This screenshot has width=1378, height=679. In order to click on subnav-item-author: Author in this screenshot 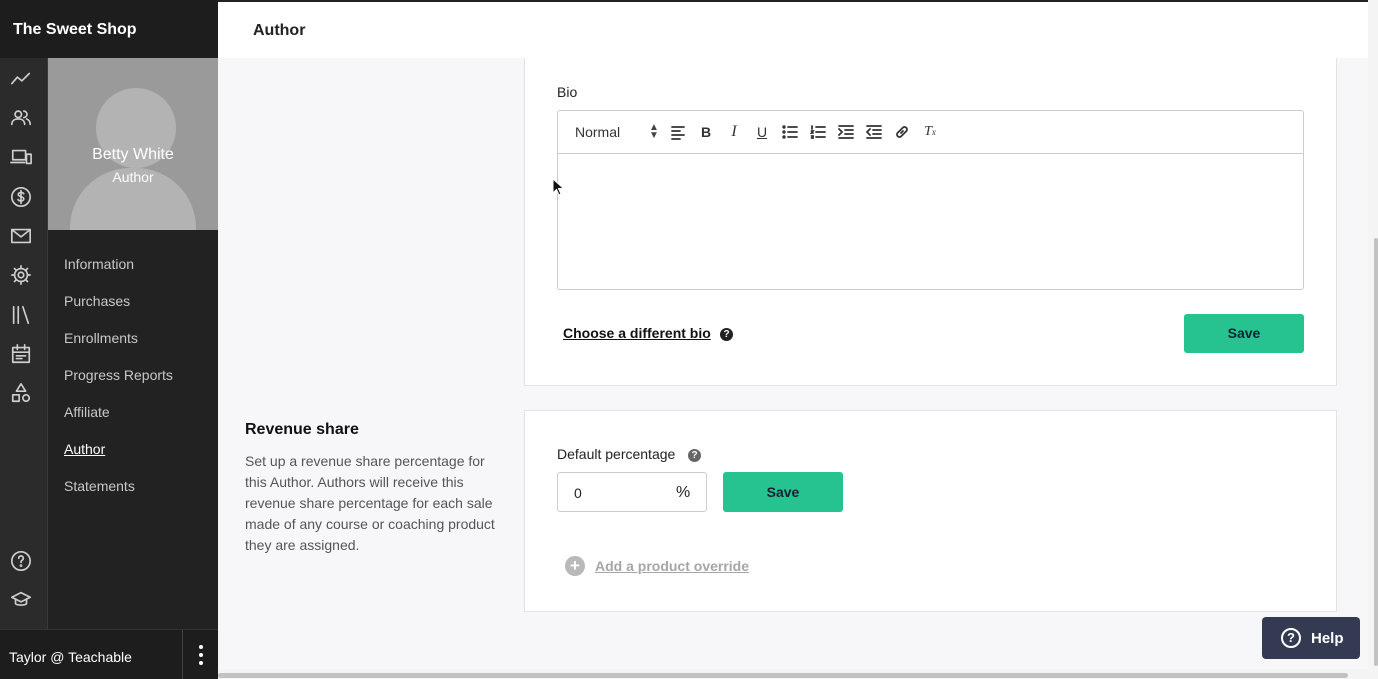, I will do `click(118, 458)`.